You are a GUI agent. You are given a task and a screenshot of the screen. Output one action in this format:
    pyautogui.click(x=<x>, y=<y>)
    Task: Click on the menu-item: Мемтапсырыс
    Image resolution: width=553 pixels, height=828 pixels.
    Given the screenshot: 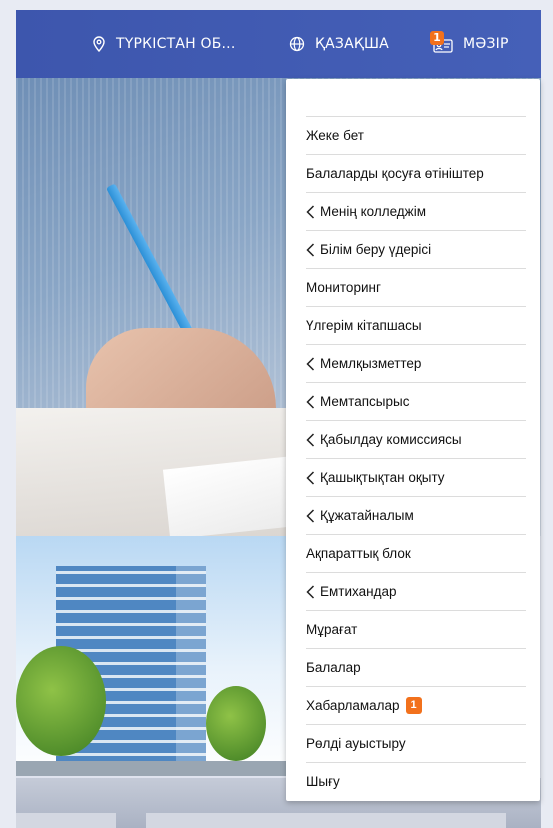 What is the action you would take?
    pyautogui.click(x=416, y=401)
    